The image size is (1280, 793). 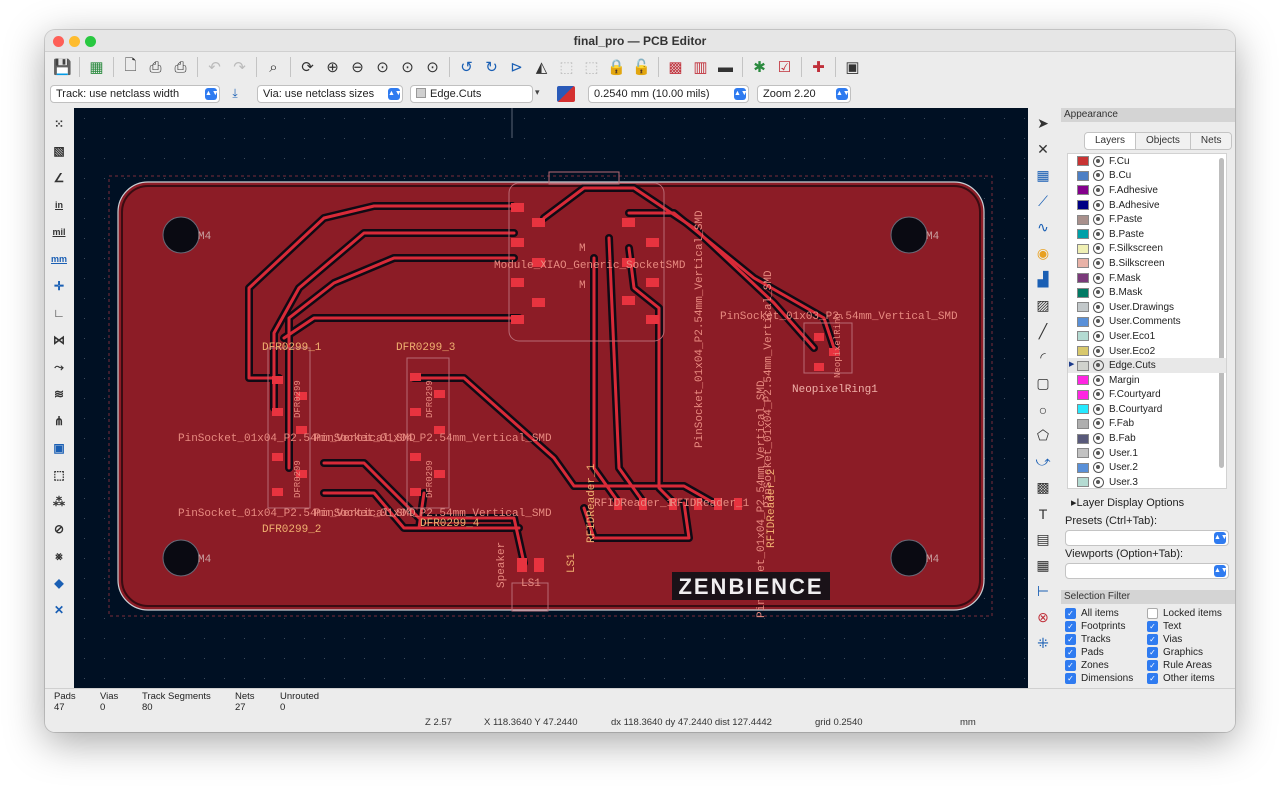 I want to click on selection-filter-item: ✓ Graphics, so click(x=1188, y=652).